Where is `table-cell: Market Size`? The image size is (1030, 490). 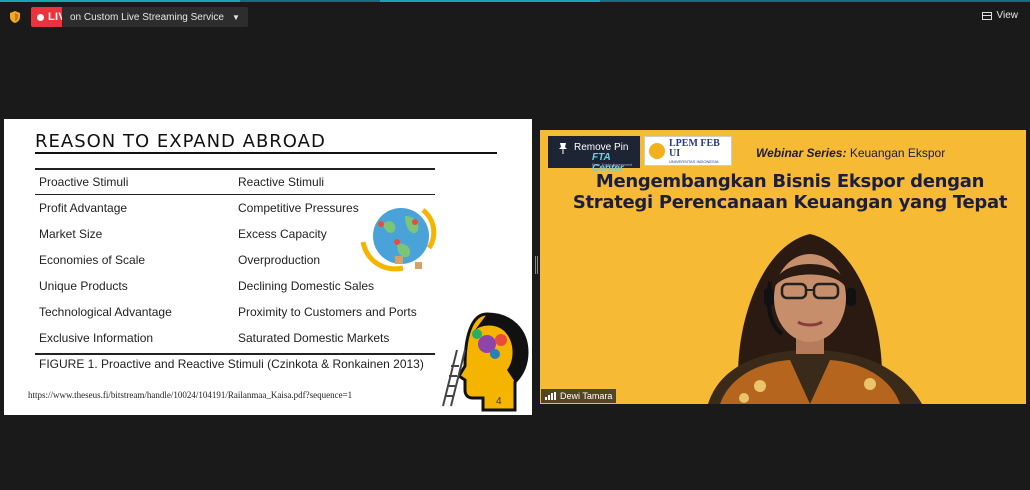 table-cell: Market Size is located at coordinates (71, 234).